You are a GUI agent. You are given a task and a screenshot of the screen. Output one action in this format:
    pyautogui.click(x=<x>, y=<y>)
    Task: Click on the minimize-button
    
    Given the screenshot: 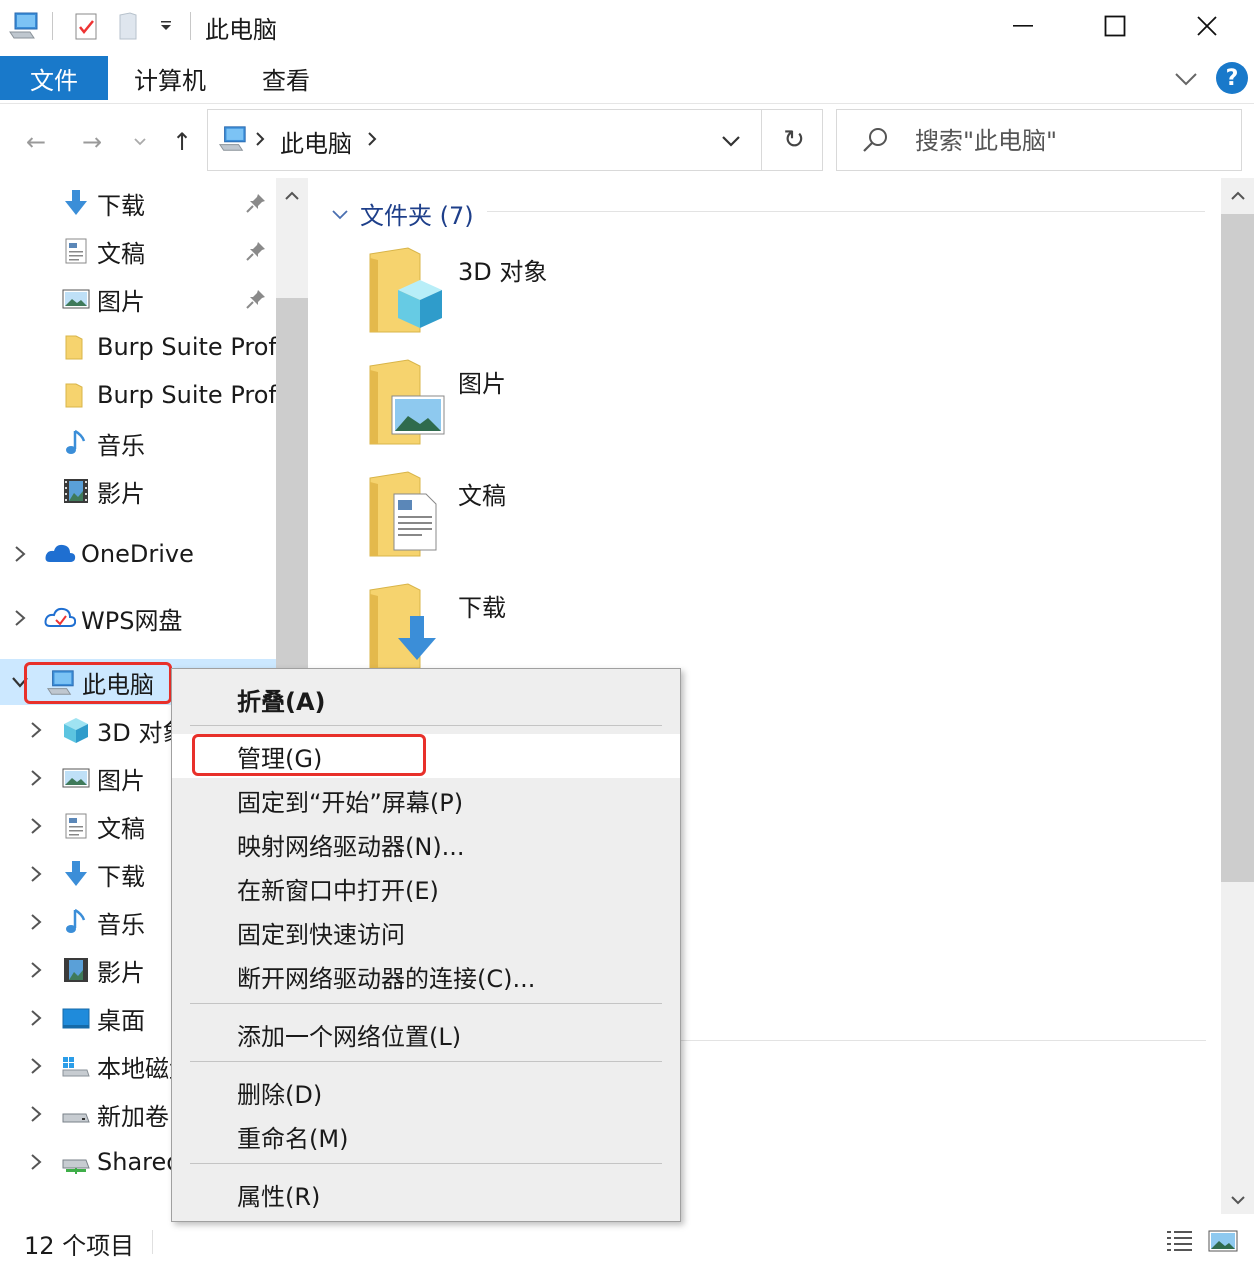 What is the action you would take?
    pyautogui.click(x=1023, y=26)
    